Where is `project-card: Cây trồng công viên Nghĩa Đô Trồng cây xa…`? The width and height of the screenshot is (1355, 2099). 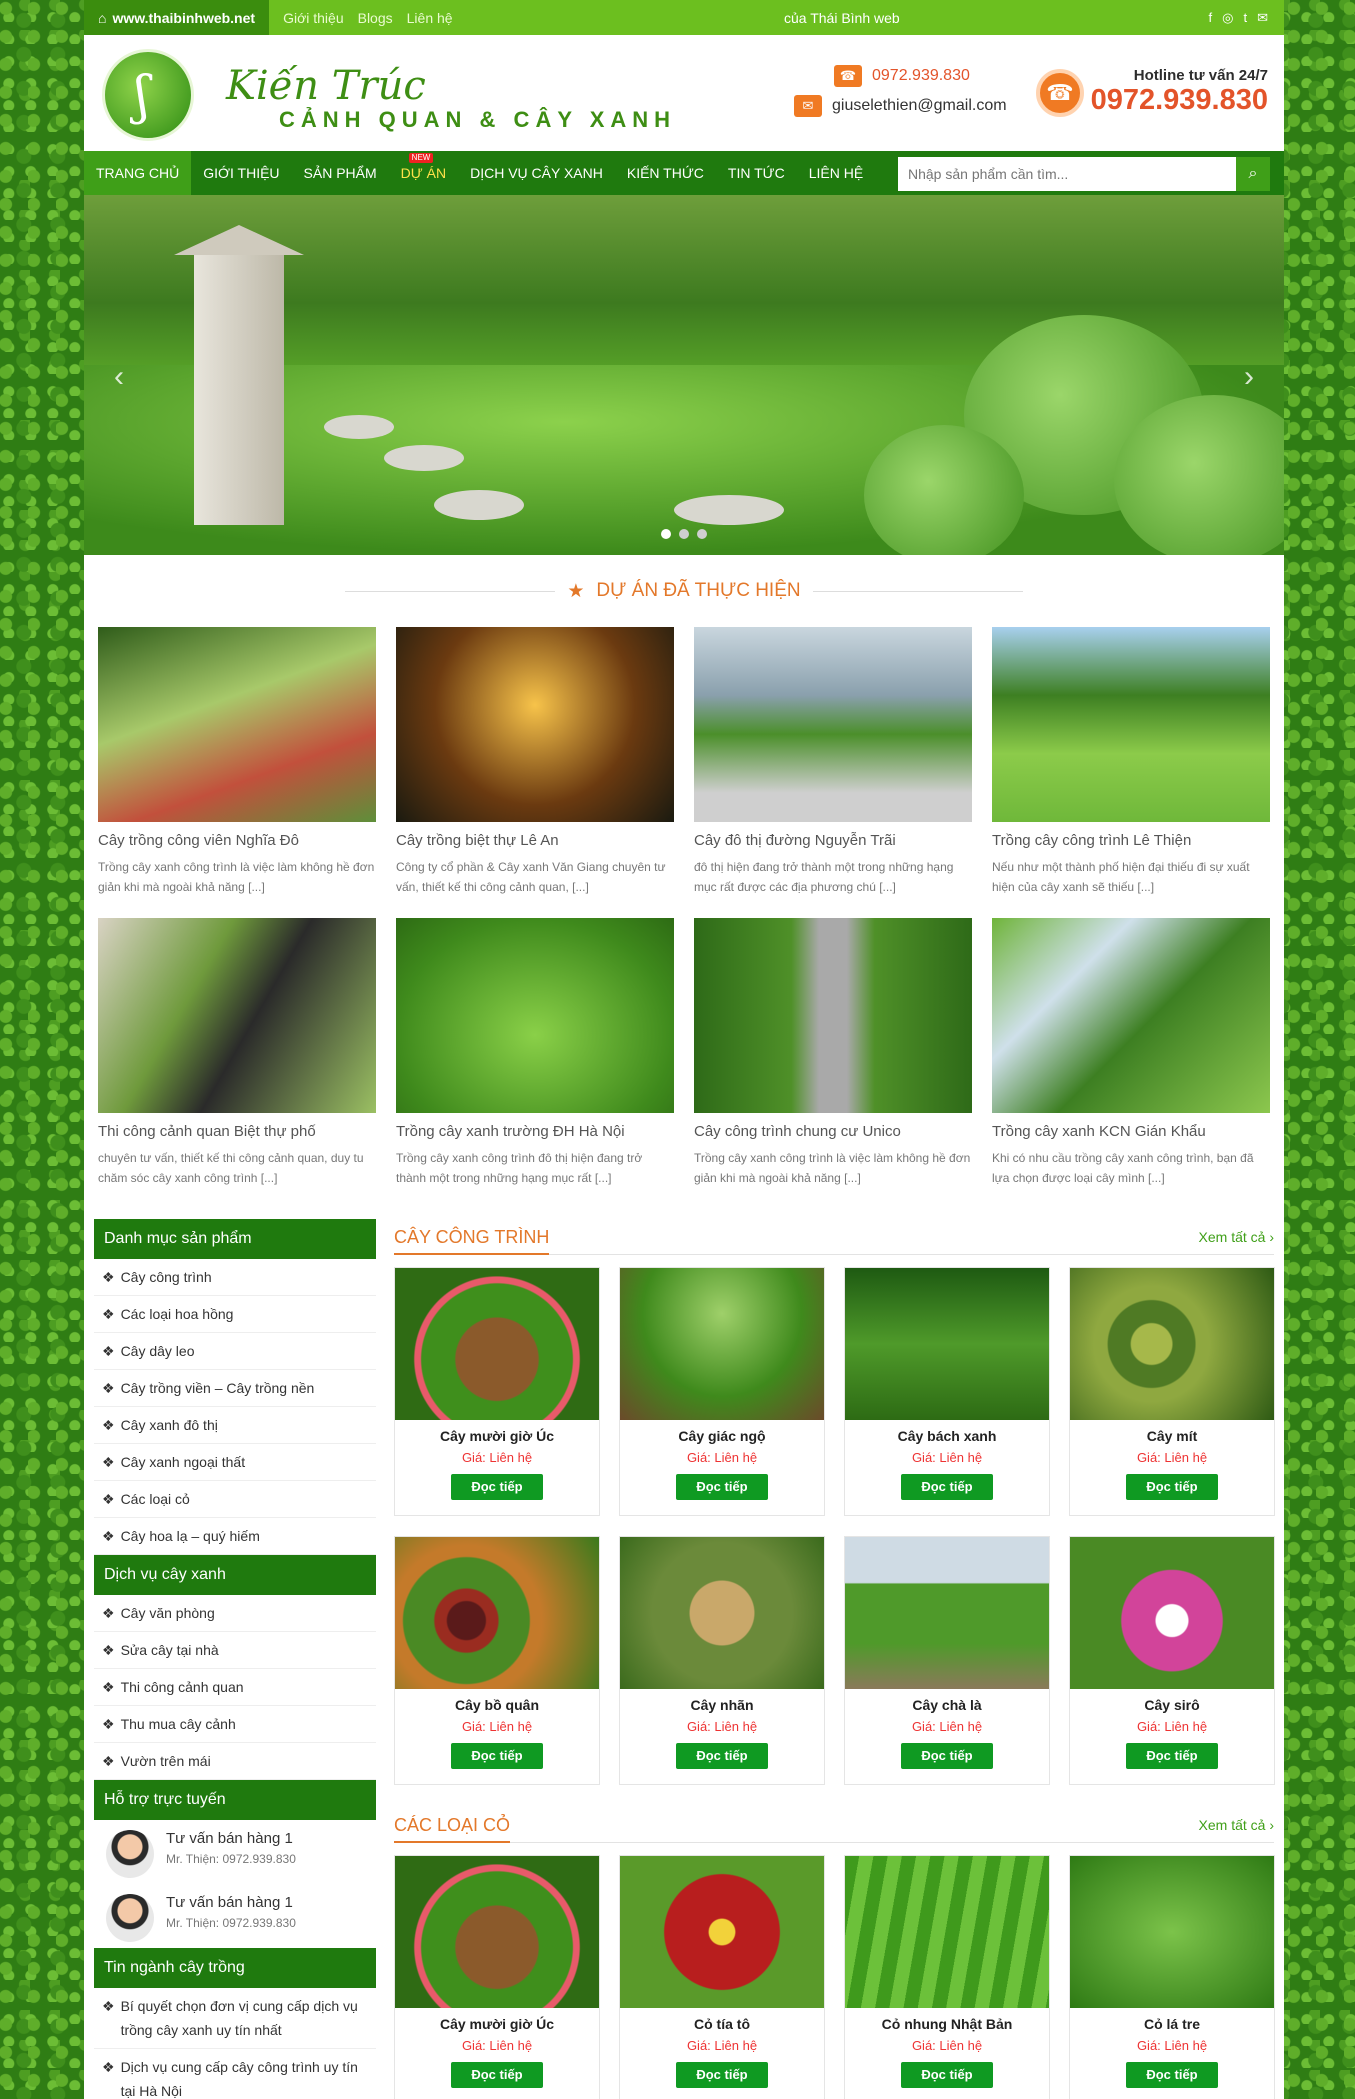 project-card: Cây trồng công viên Nghĩa Đô Trồng cây xa… is located at coordinates (237, 772).